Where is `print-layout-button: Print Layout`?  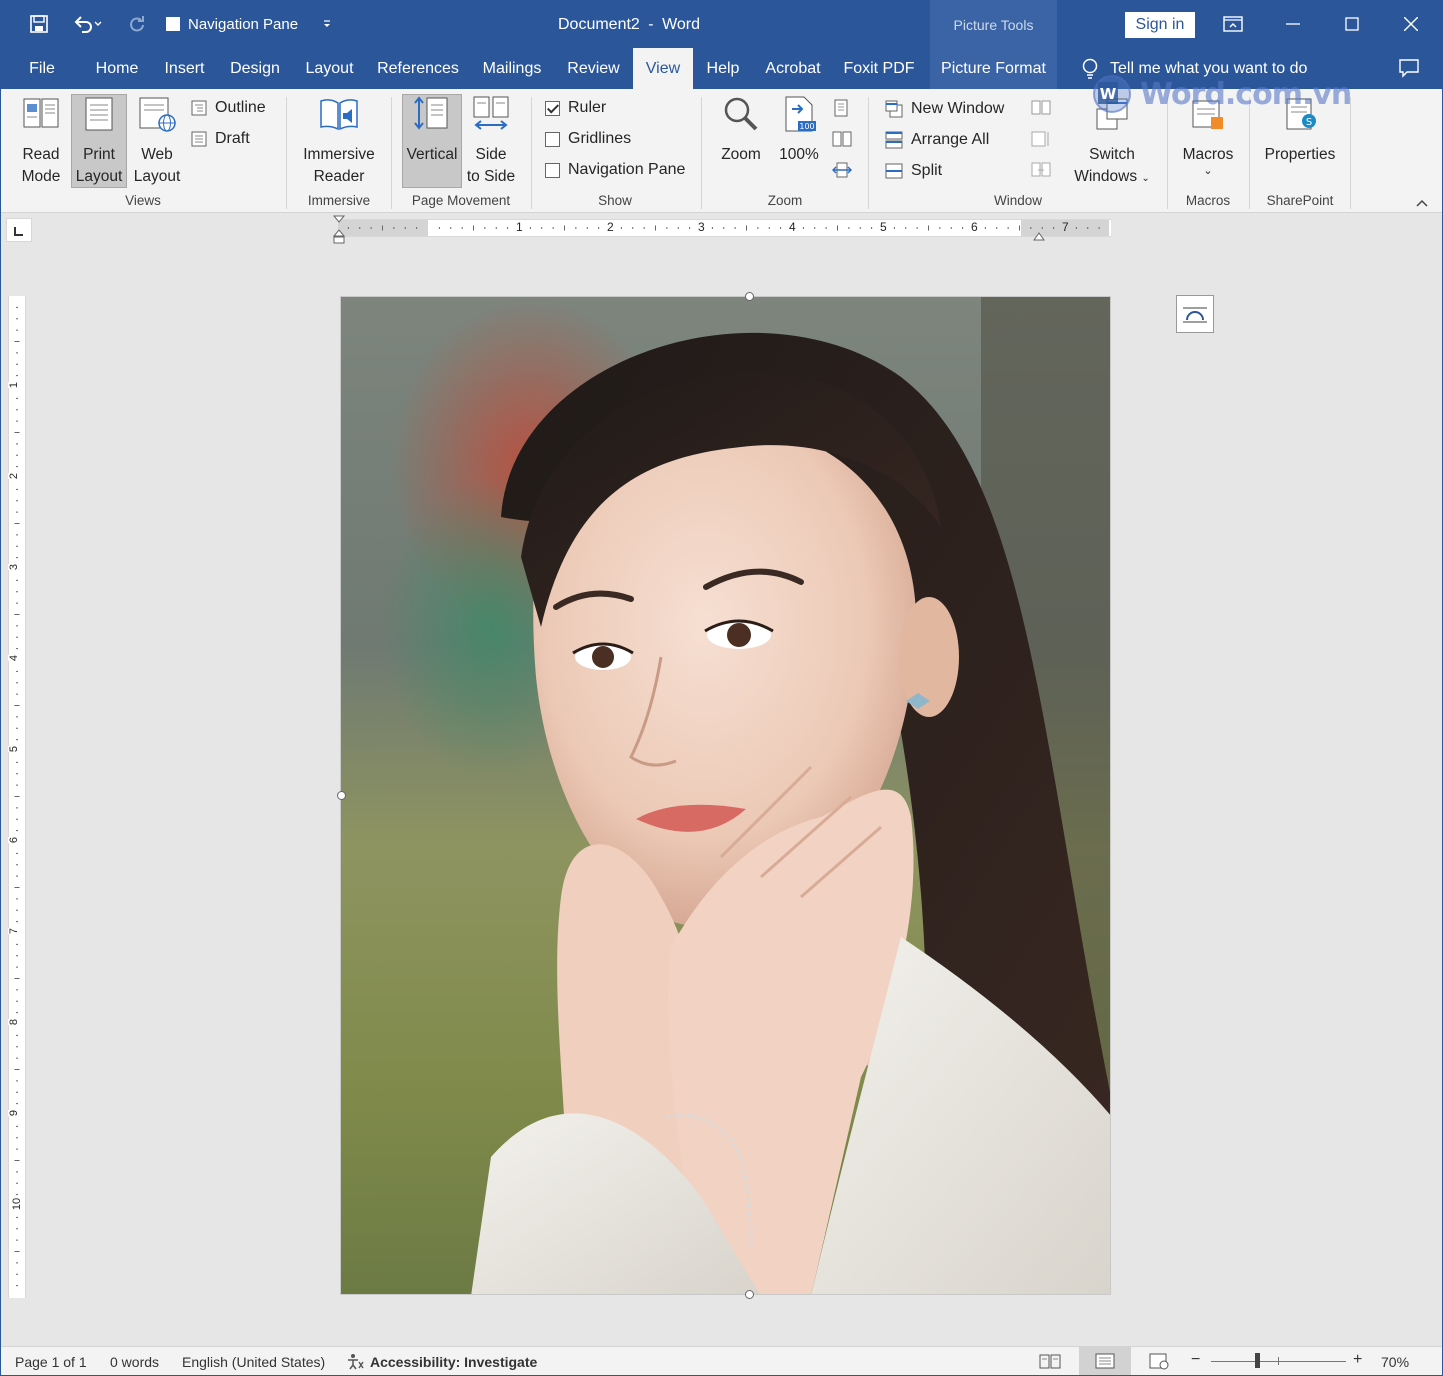
print-layout-button: Print Layout is located at coordinates (99, 141).